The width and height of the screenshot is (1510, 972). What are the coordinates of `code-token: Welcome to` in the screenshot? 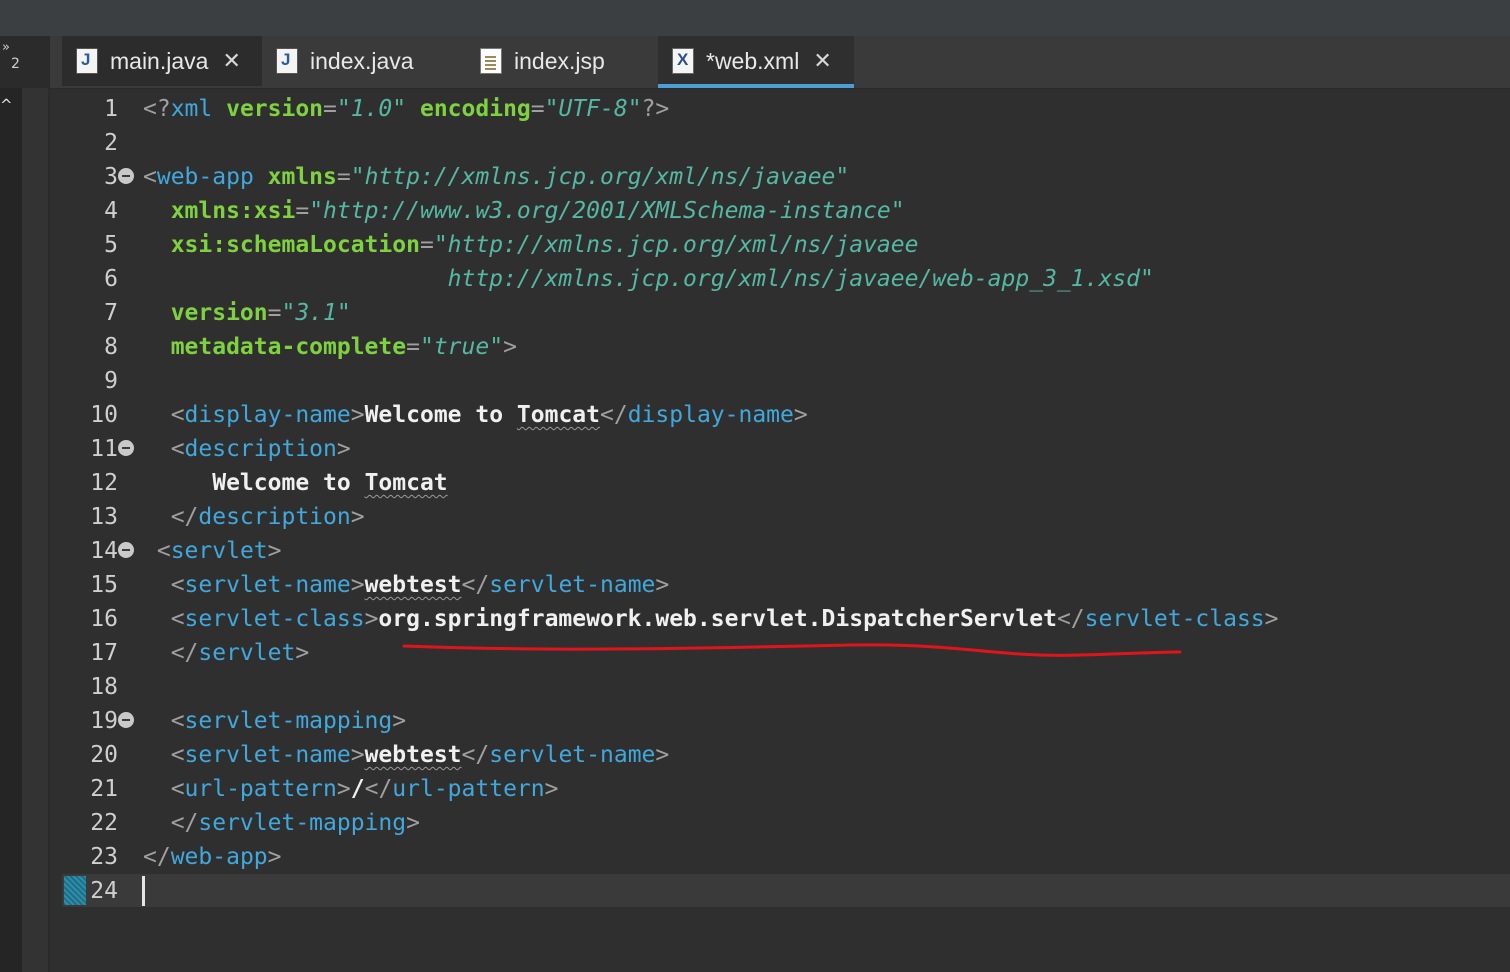 It's located at (254, 483).